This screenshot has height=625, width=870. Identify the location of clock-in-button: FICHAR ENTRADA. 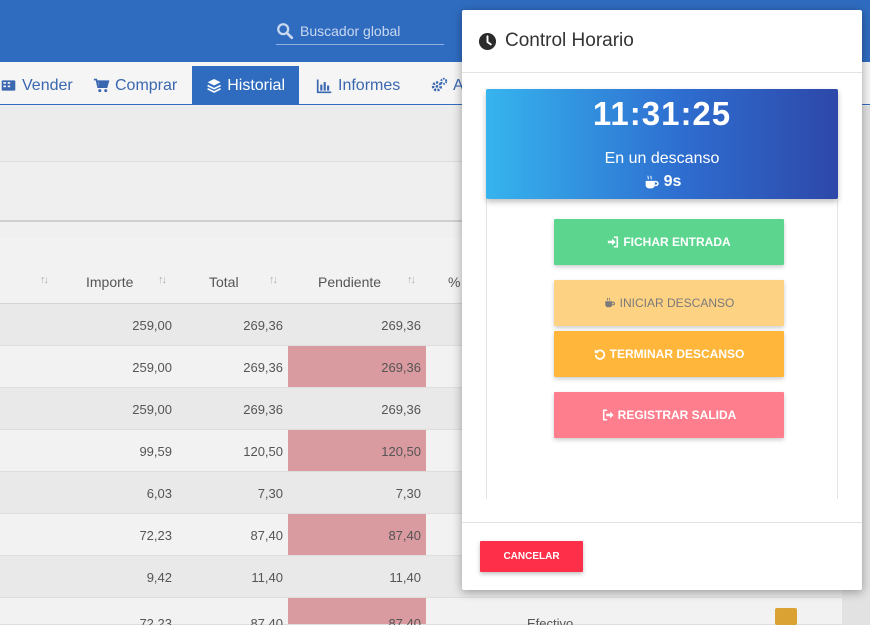
(669, 242).